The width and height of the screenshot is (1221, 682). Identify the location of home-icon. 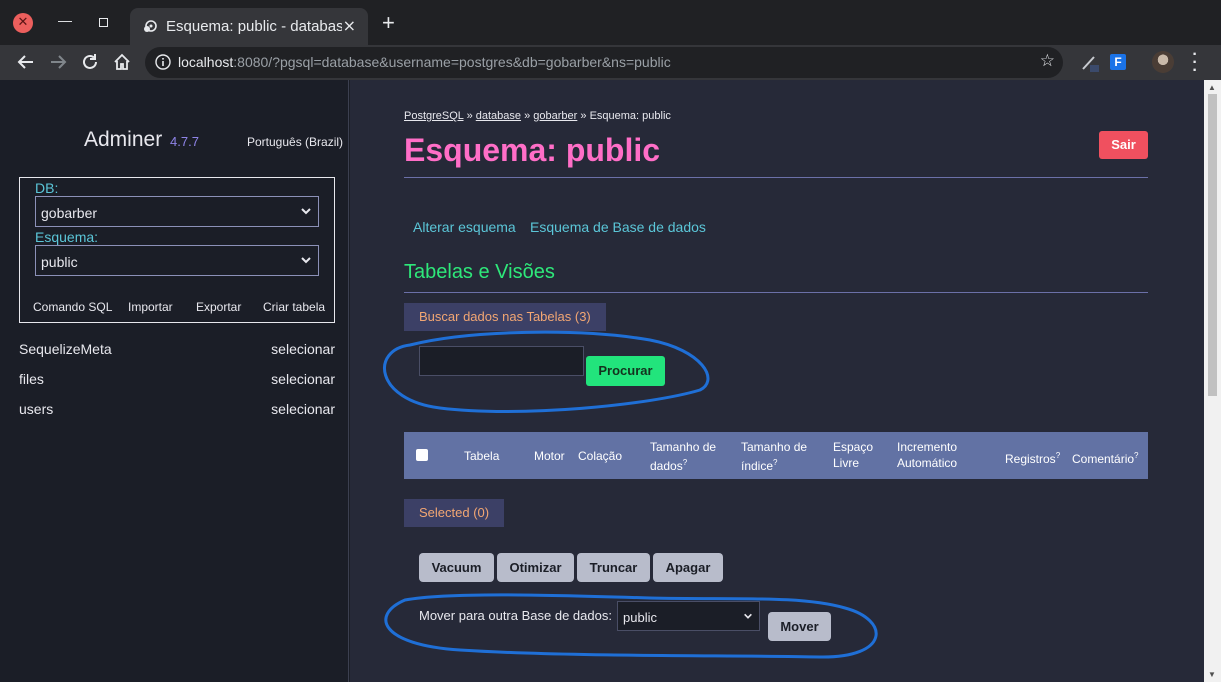
(122, 62).